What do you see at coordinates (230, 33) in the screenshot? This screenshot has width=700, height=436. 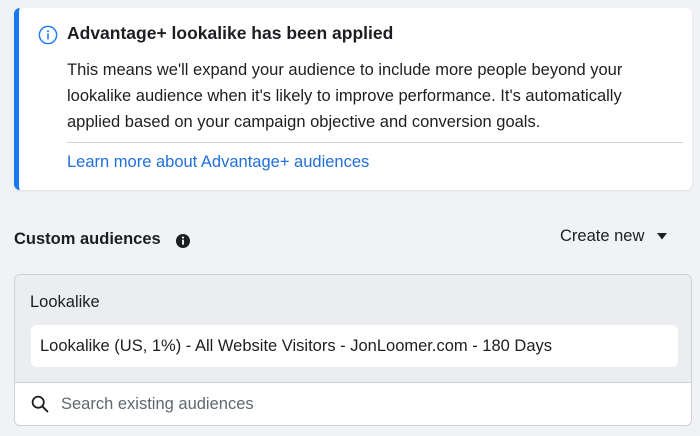 I see `notice-title: Advantage+ lookalike has been applied` at bounding box center [230, 33].